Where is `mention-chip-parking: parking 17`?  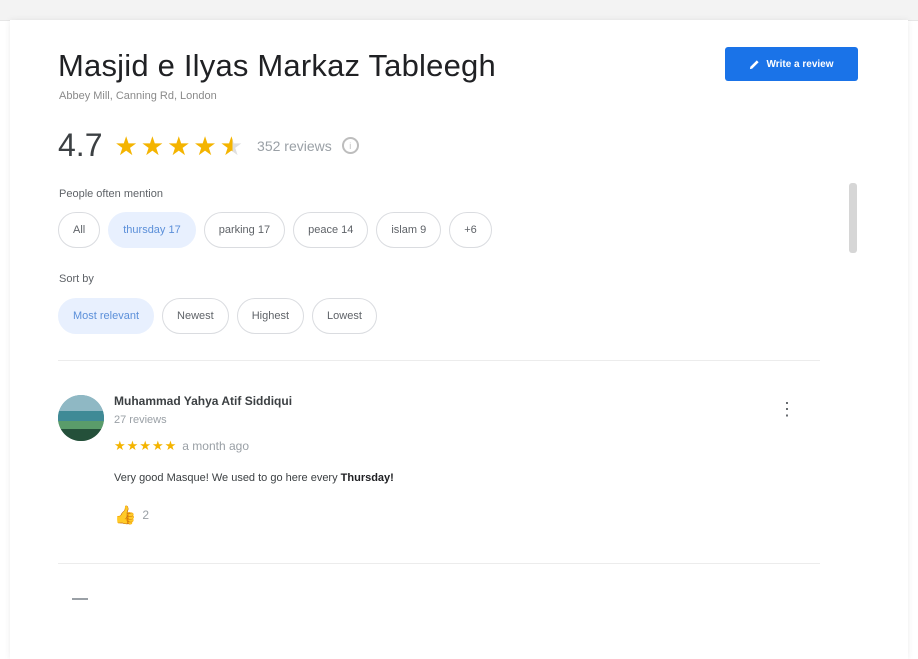 mention-chip-parking: parking 17 is located at coordinates (244, 230).